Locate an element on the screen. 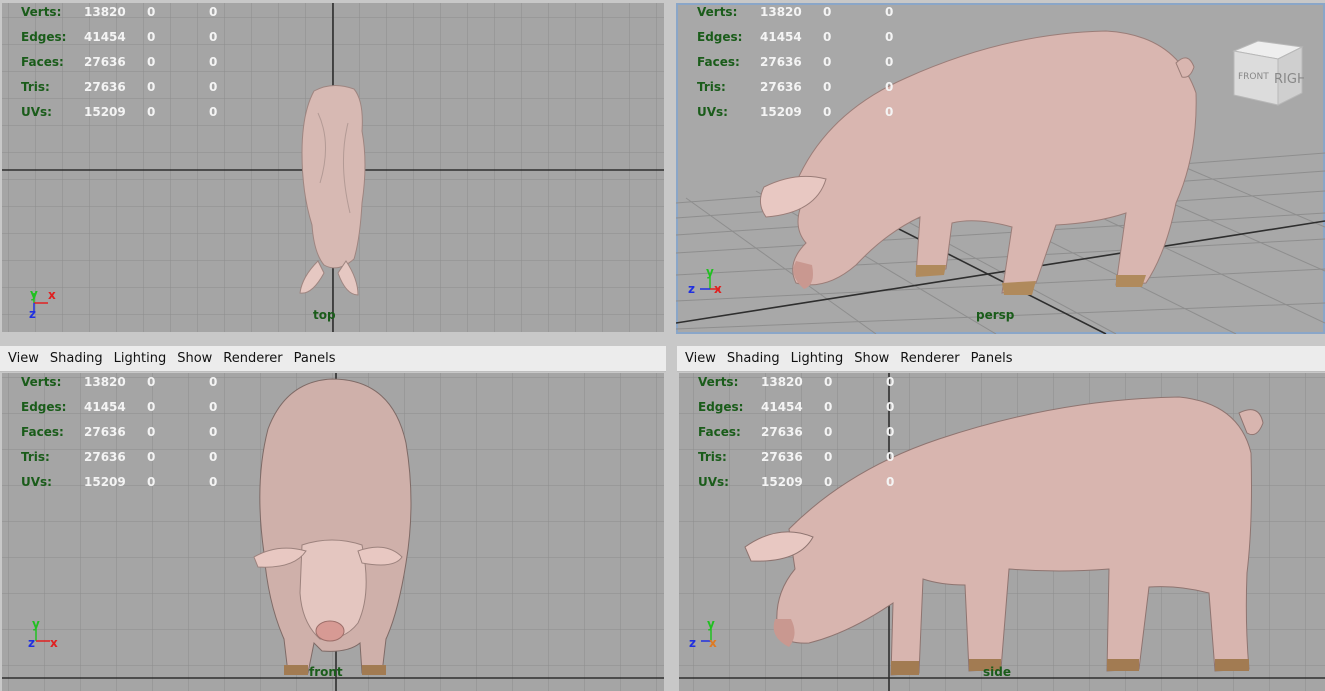 The image size is (1325, 691). view-cube: FRONT RIGHT is located at coordinates (1271, 76).